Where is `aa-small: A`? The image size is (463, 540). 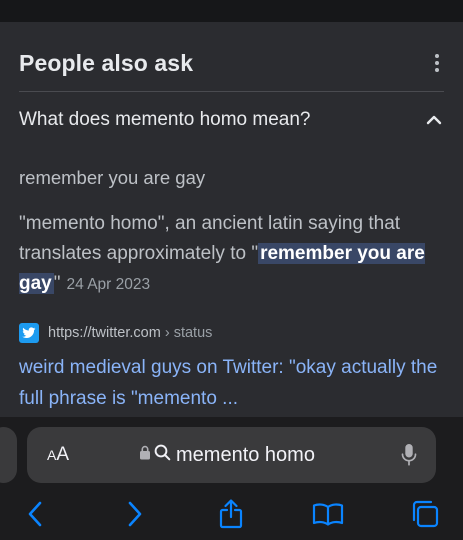 aa-small: A is located at coordinates (52, 455).